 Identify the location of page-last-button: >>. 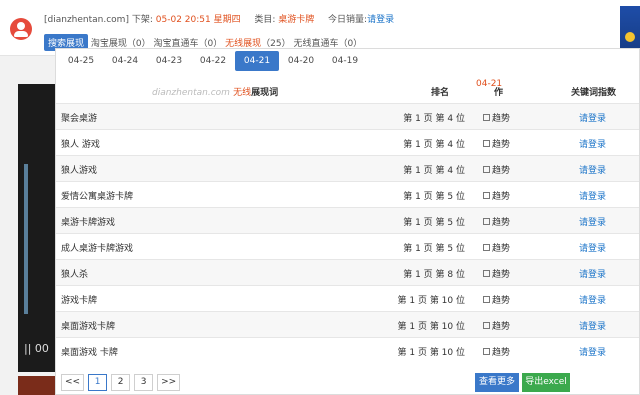
(169, 382).